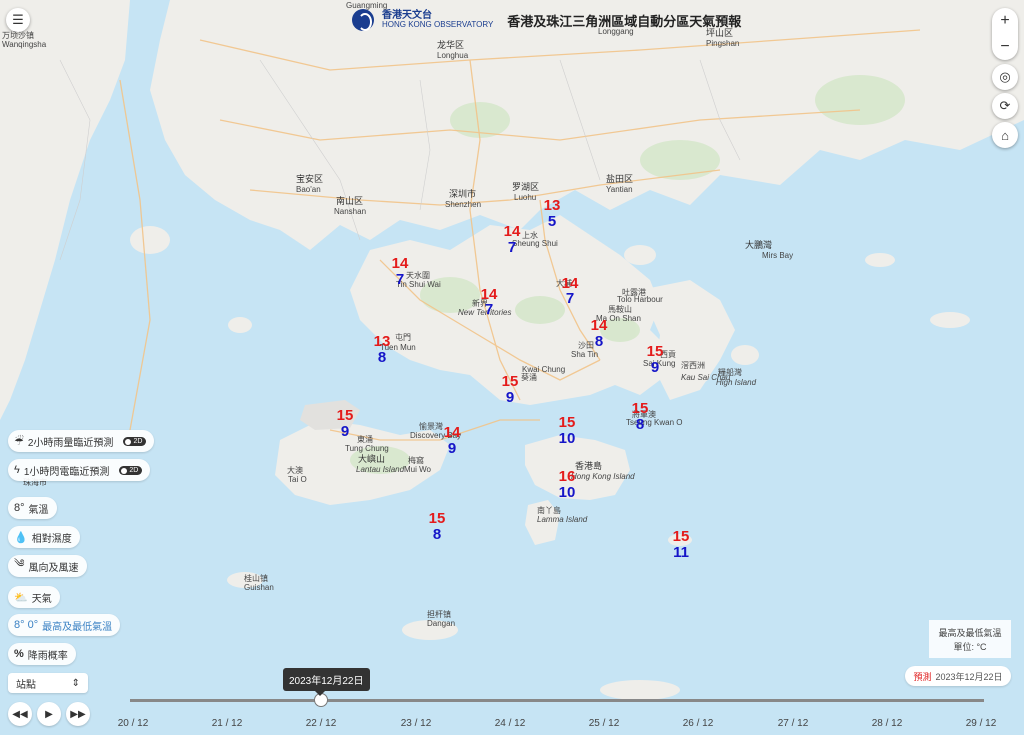 This screenshot has width=1024, height=735. What do you see at coordinates (418, 469) in the screenshot?
I see `svg-text: Mui Wo` at bounding box center [418, 469].